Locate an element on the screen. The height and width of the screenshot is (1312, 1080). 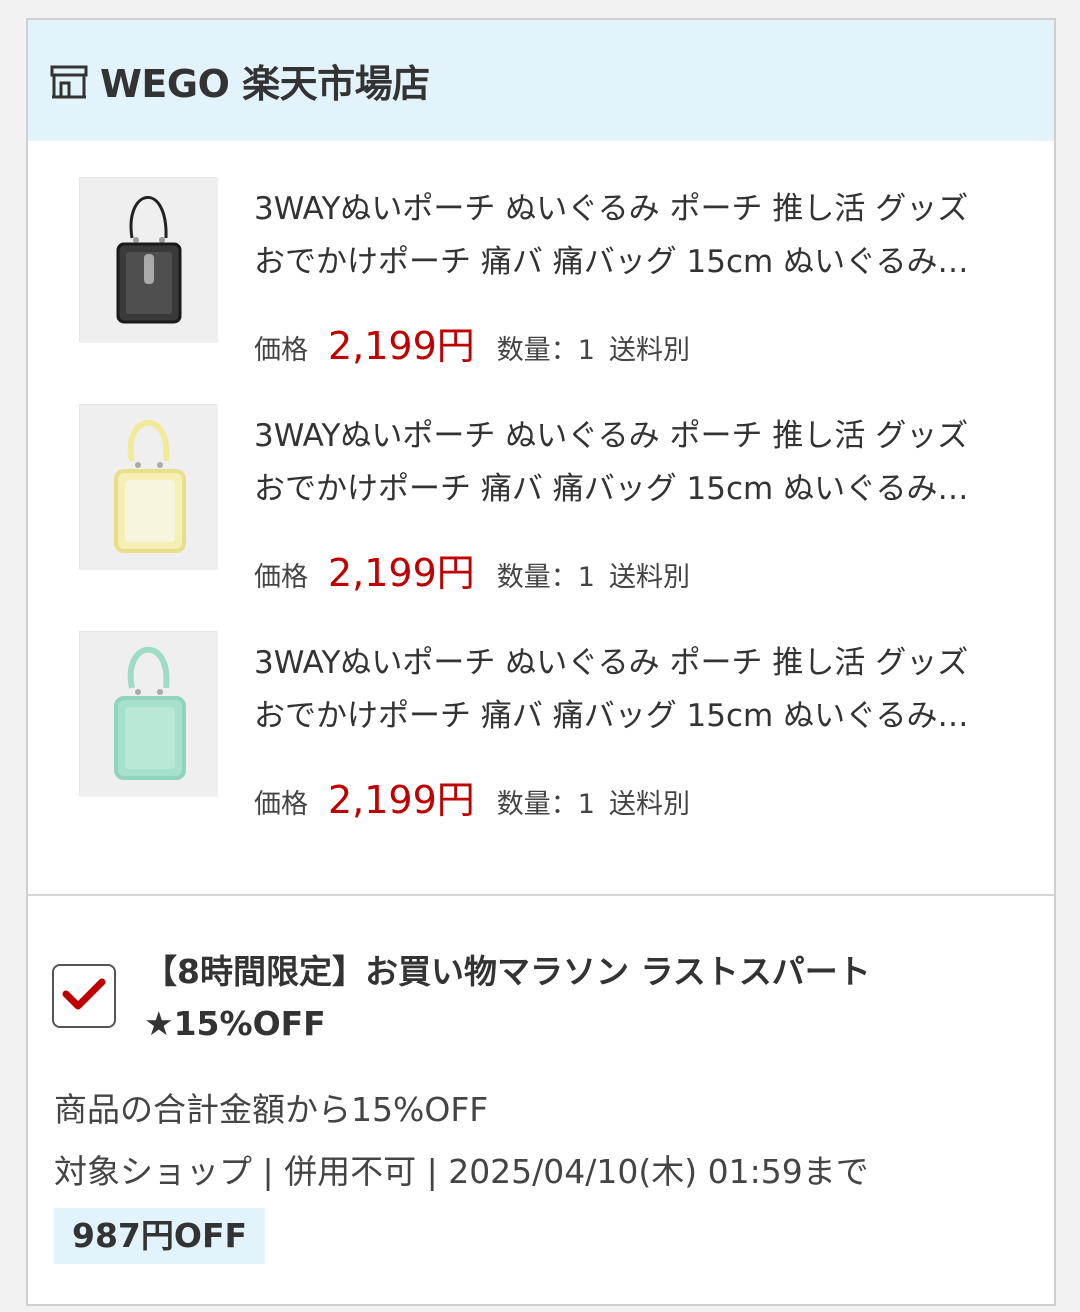
shop-header: WEGO 楽天市場店 is located at coordinates (541, 80).